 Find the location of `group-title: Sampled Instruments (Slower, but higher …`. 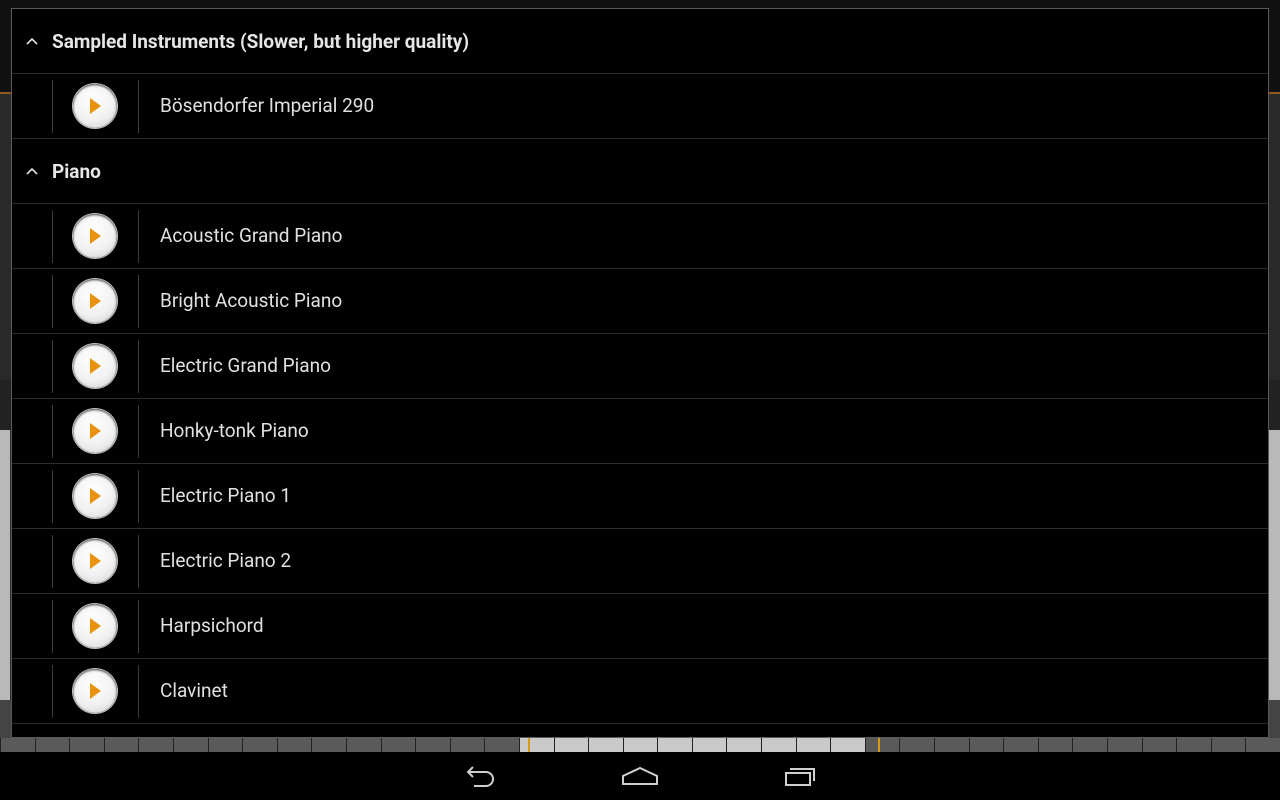

group-title: Sampled Instruments (Slower, but higher … is located at coordinates (261, 41).